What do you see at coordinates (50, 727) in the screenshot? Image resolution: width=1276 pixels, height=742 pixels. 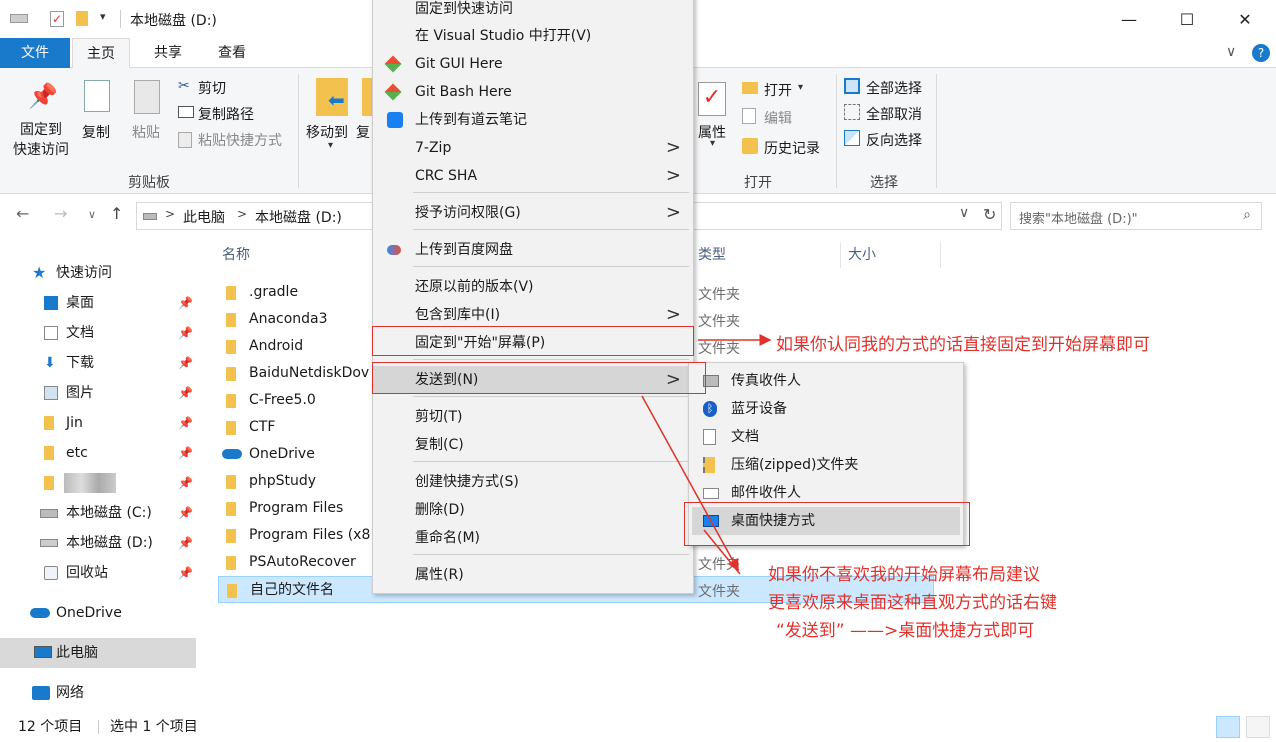 I see `item-count: 12 个项目` at bounding box center [50, 727].